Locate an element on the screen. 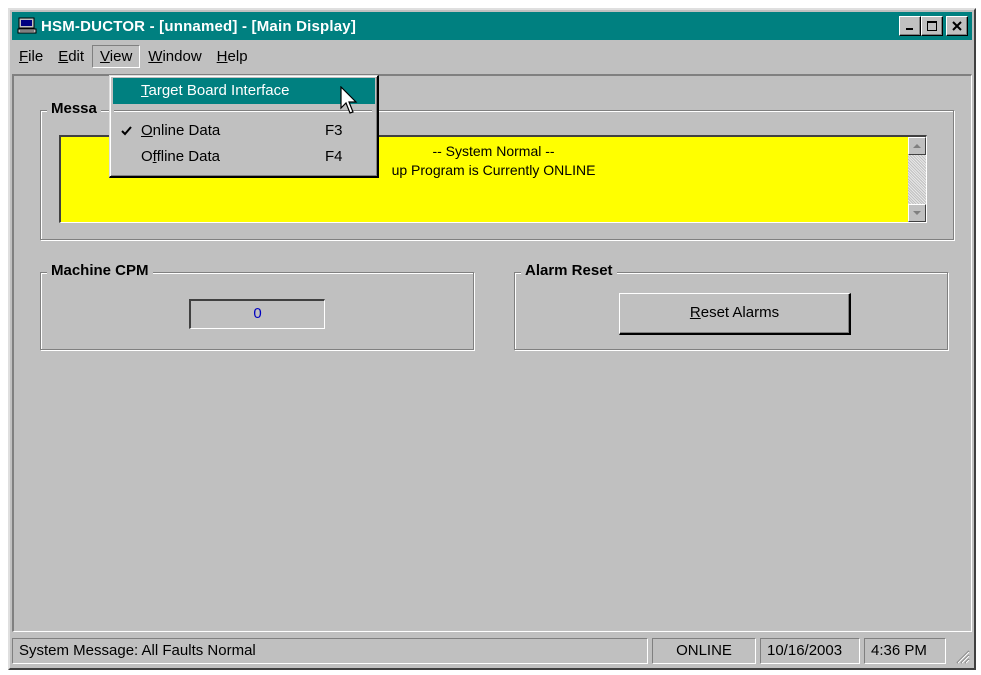 The height and width of the screenshot is (675, 981). alarm-reset-group: Alarm Reset Reset Alarms is located at coordinates (731, 306).